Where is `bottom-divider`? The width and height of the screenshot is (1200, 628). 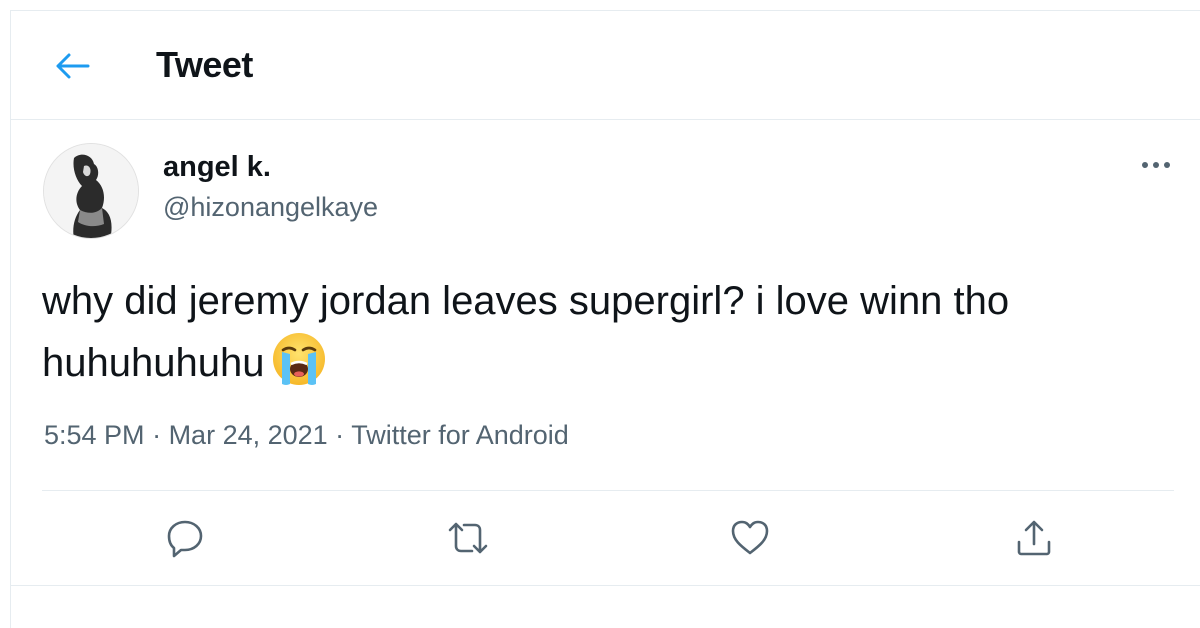 bottom-divider is located at coordinates (605, 585).